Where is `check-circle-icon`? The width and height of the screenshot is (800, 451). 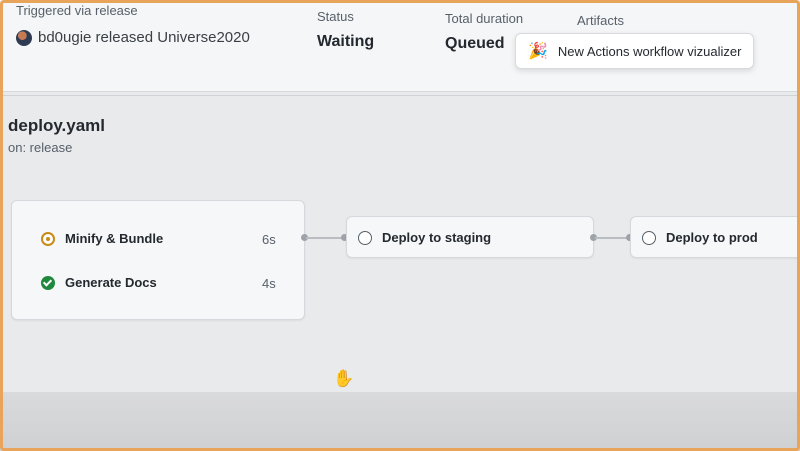 check-circle-icon is located at coordinates (48, 282).